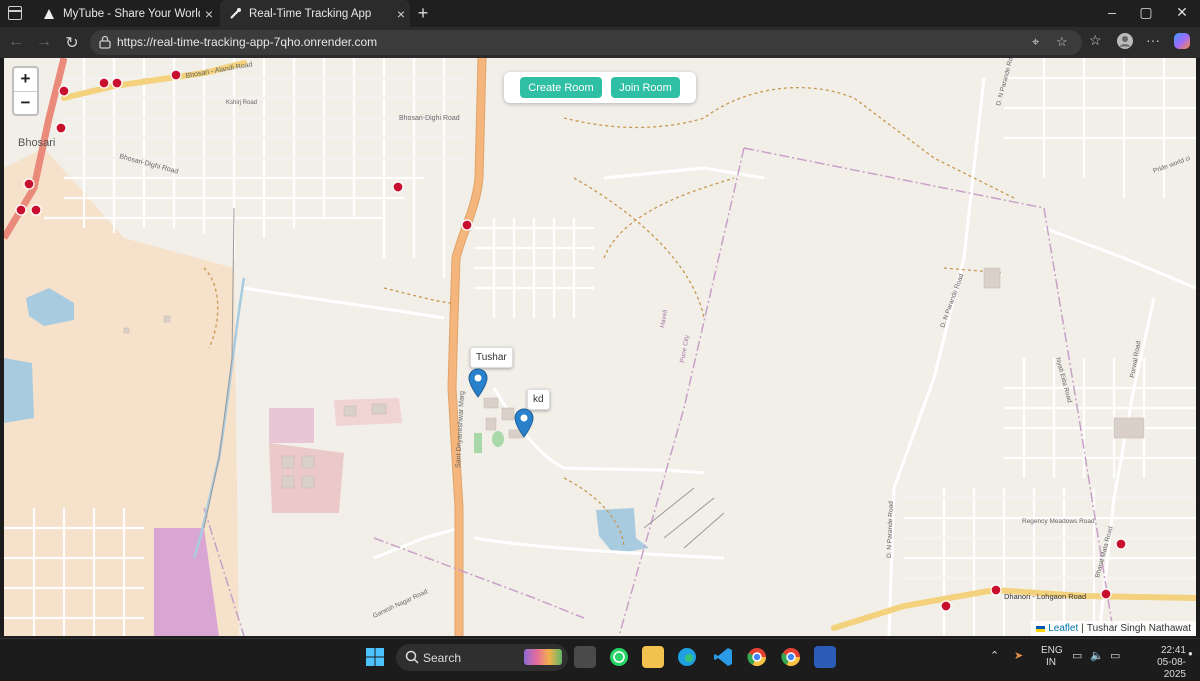  I want to click on search-icon, so click(412, 658).